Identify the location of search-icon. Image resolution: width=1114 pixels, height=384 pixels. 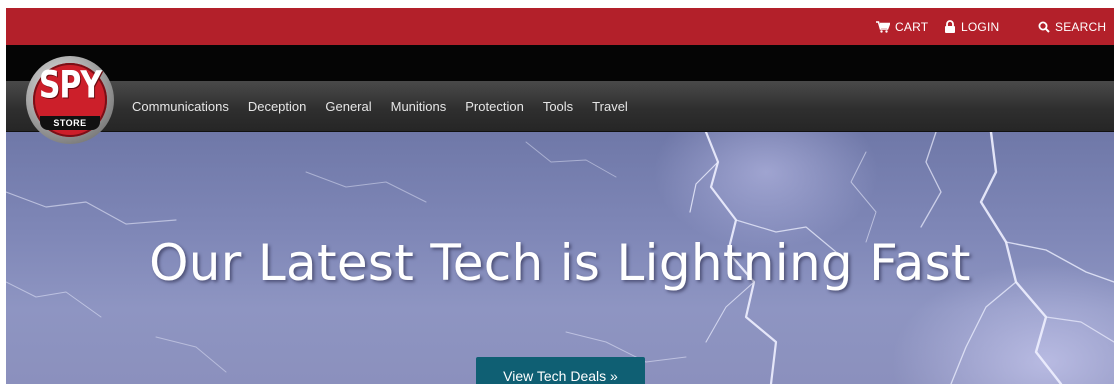
(1044, 27).